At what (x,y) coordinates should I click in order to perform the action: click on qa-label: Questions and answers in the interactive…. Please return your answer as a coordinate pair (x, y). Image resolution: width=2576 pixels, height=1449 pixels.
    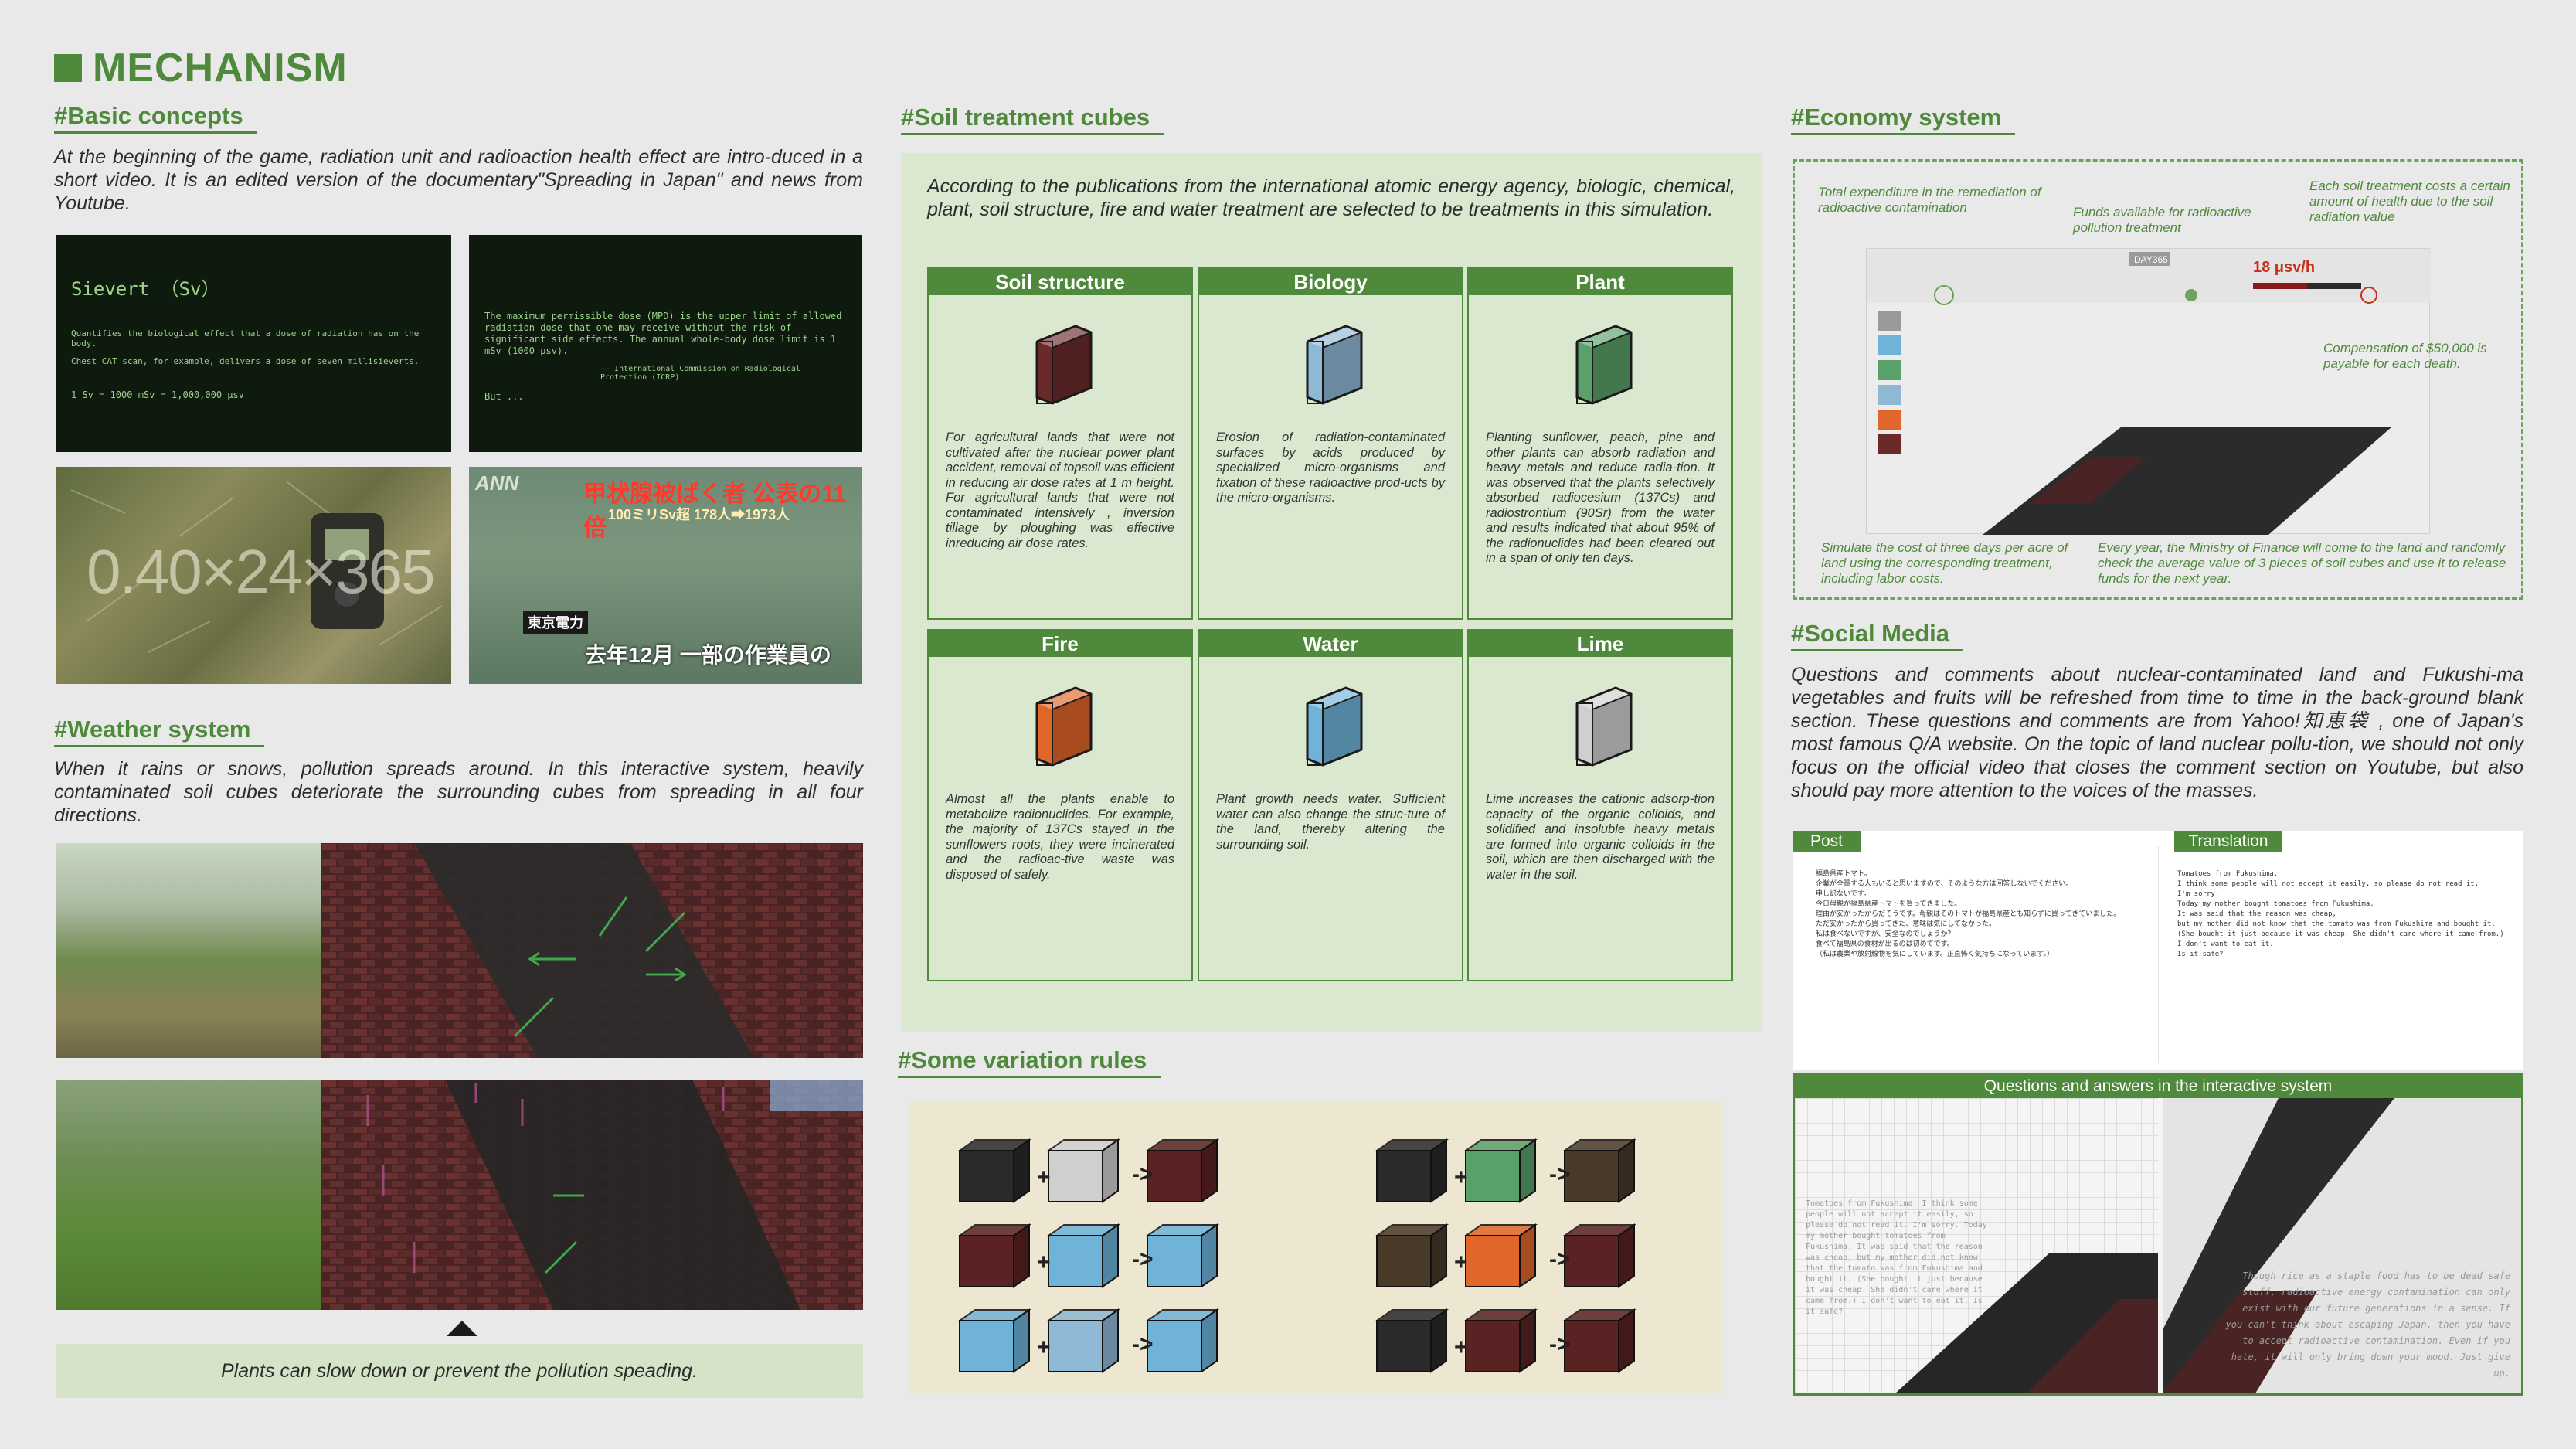
    Looking at the image, I should click on (2158, 1086).